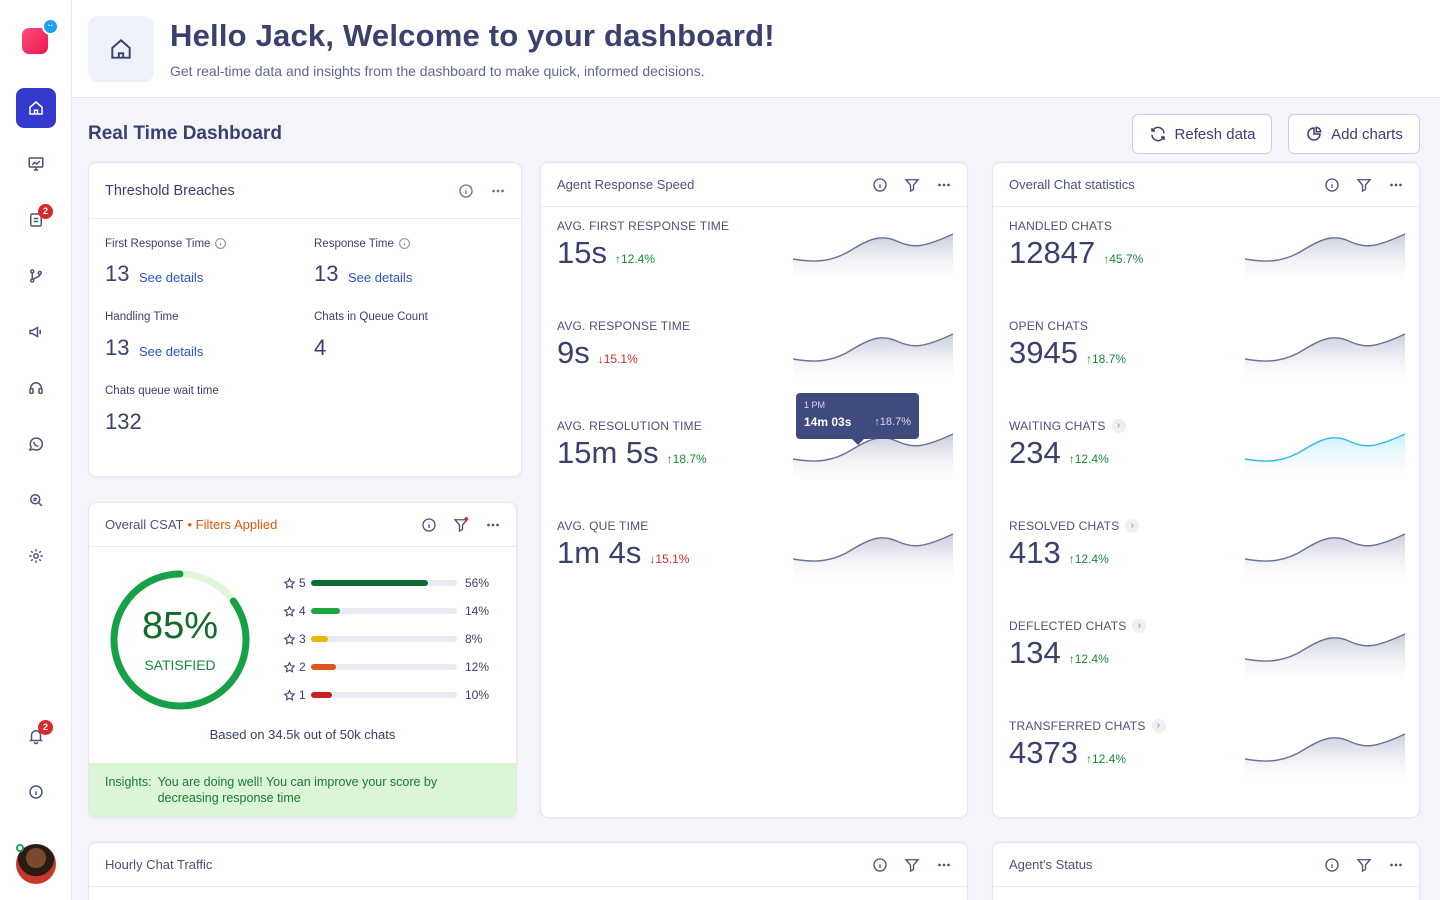 This screenshot has width=1440, height=900. I want to click on csat-status: SATISFIED, so click(180, 665).